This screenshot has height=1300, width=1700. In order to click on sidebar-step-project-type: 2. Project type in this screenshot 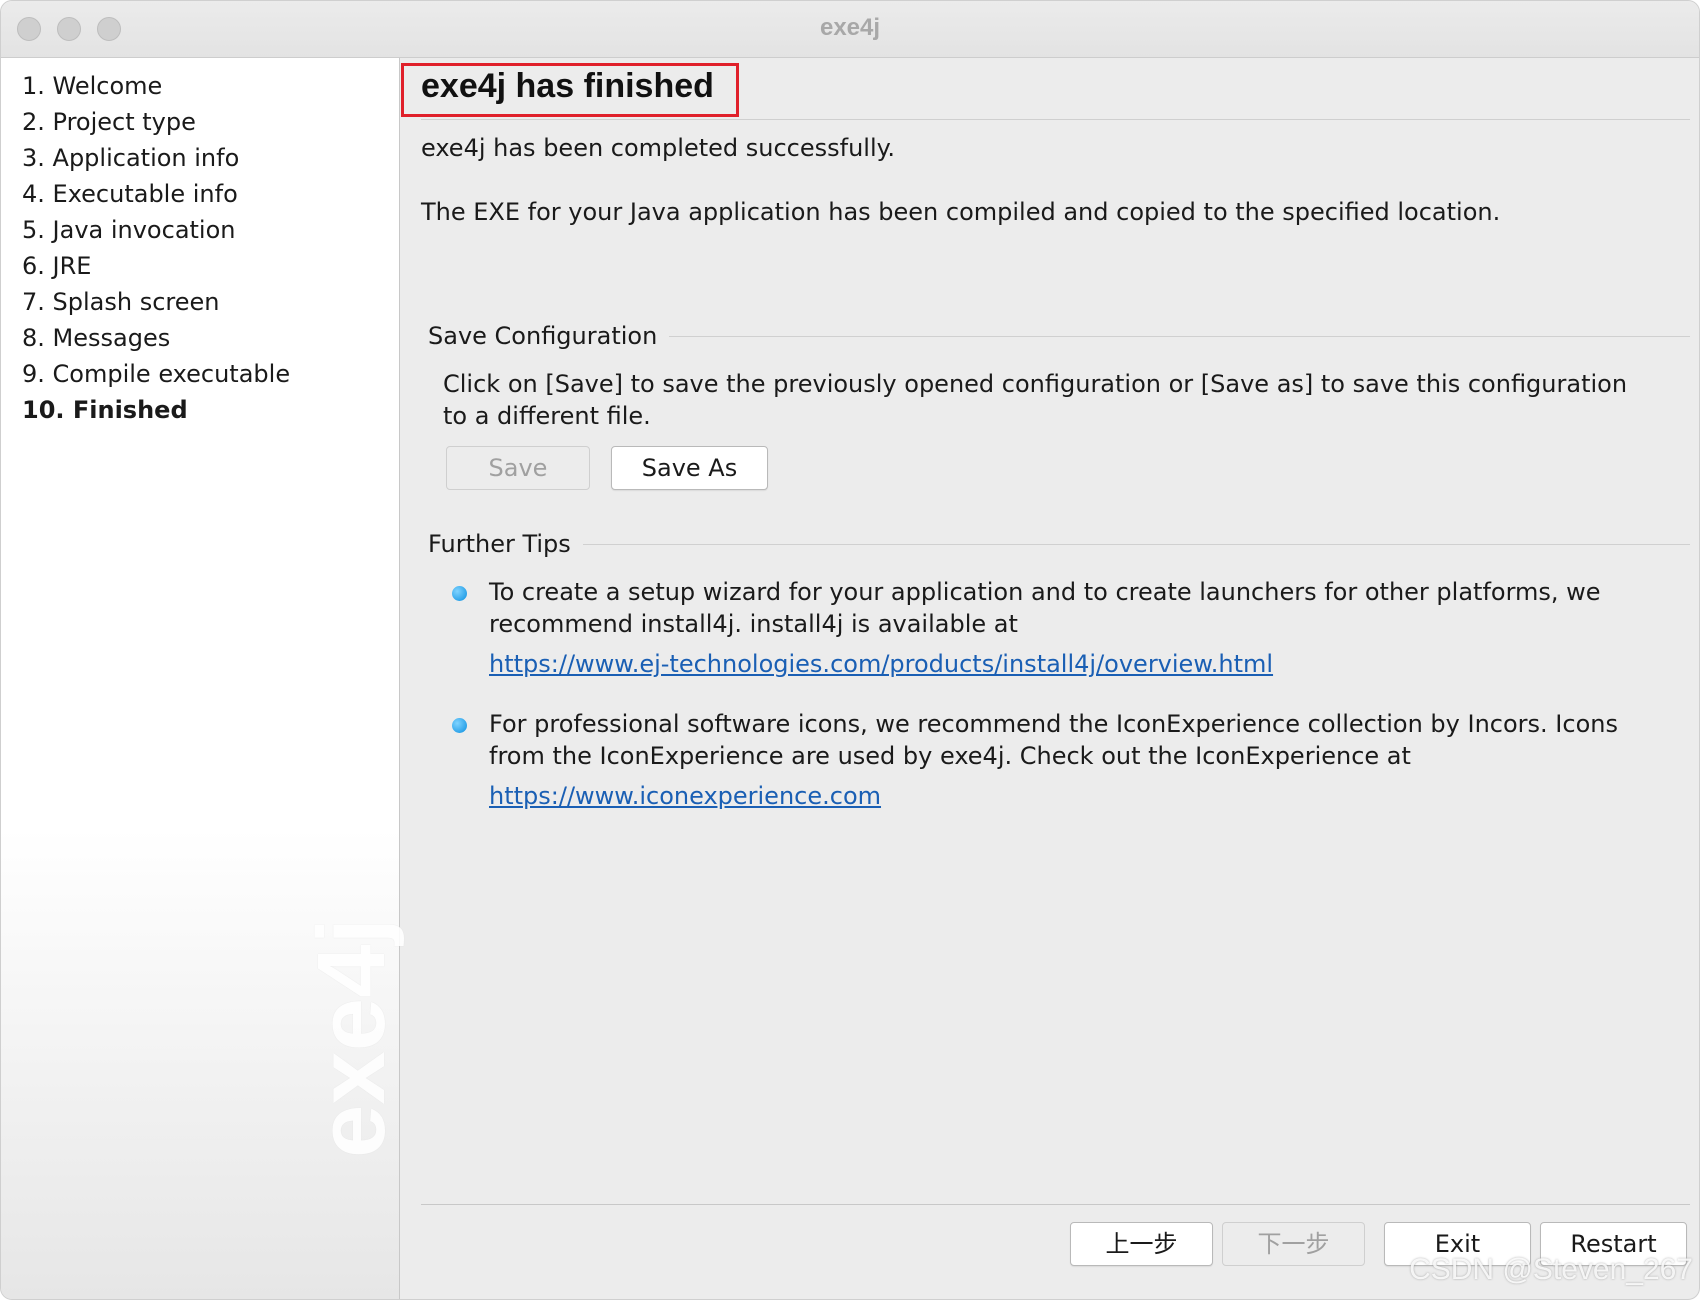, I will do `click(109, 122)`.